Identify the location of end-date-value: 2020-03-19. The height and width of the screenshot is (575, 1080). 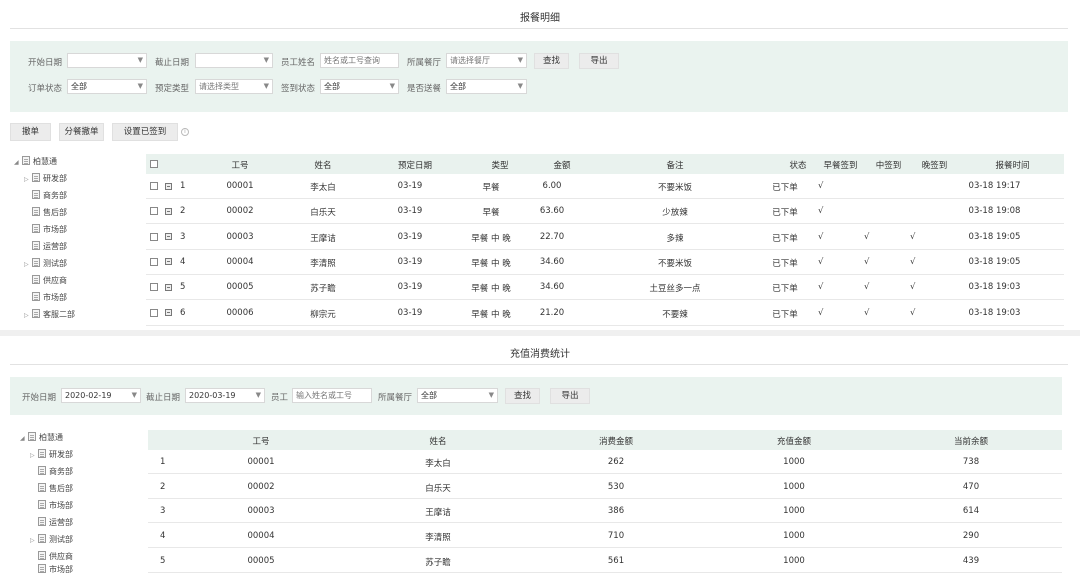
(212, 395).